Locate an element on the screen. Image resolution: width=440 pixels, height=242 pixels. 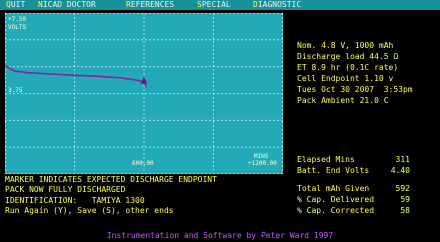
menu-special-label: PECIAL is located at coordinates (216, 4).